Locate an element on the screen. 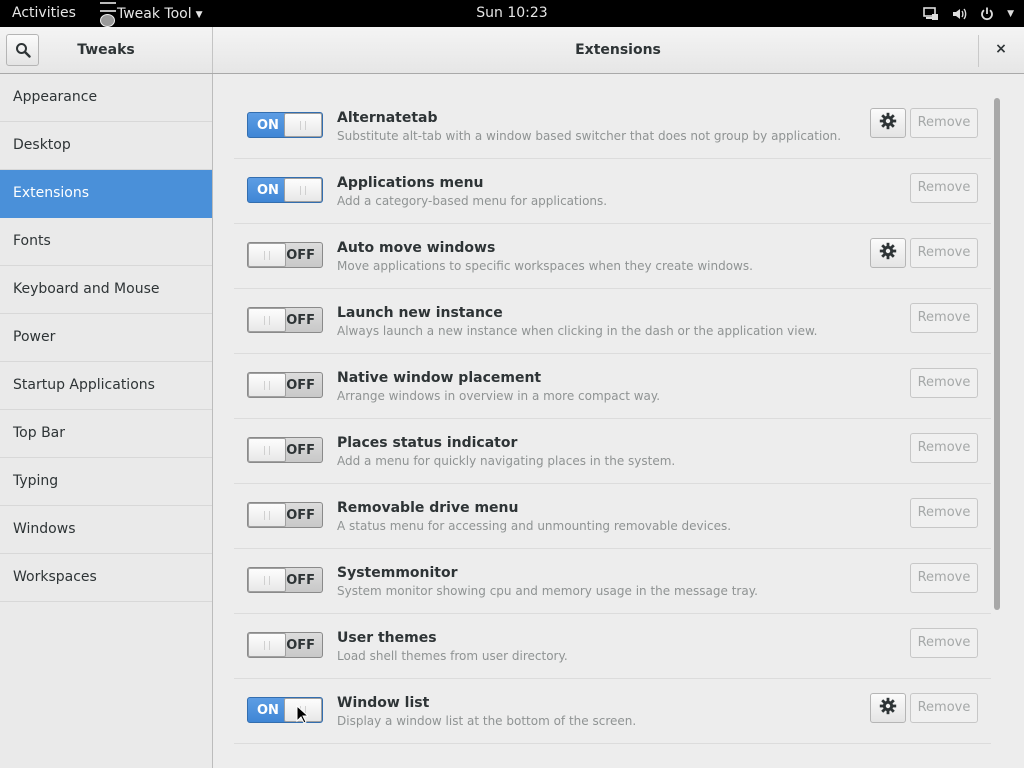 This screenshot has width=1024, height=768. sidebar-header: Tweaks is located at coordinates (106, 50).